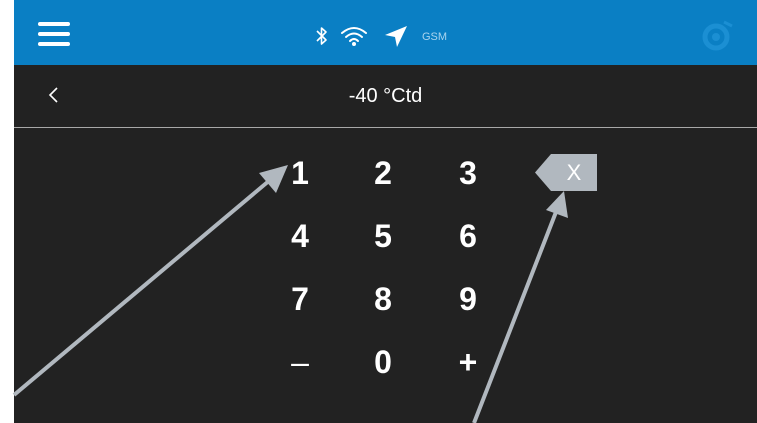 This screenshot has height=423, width=757. I want to click on key-plus: +, so click(468, 362).